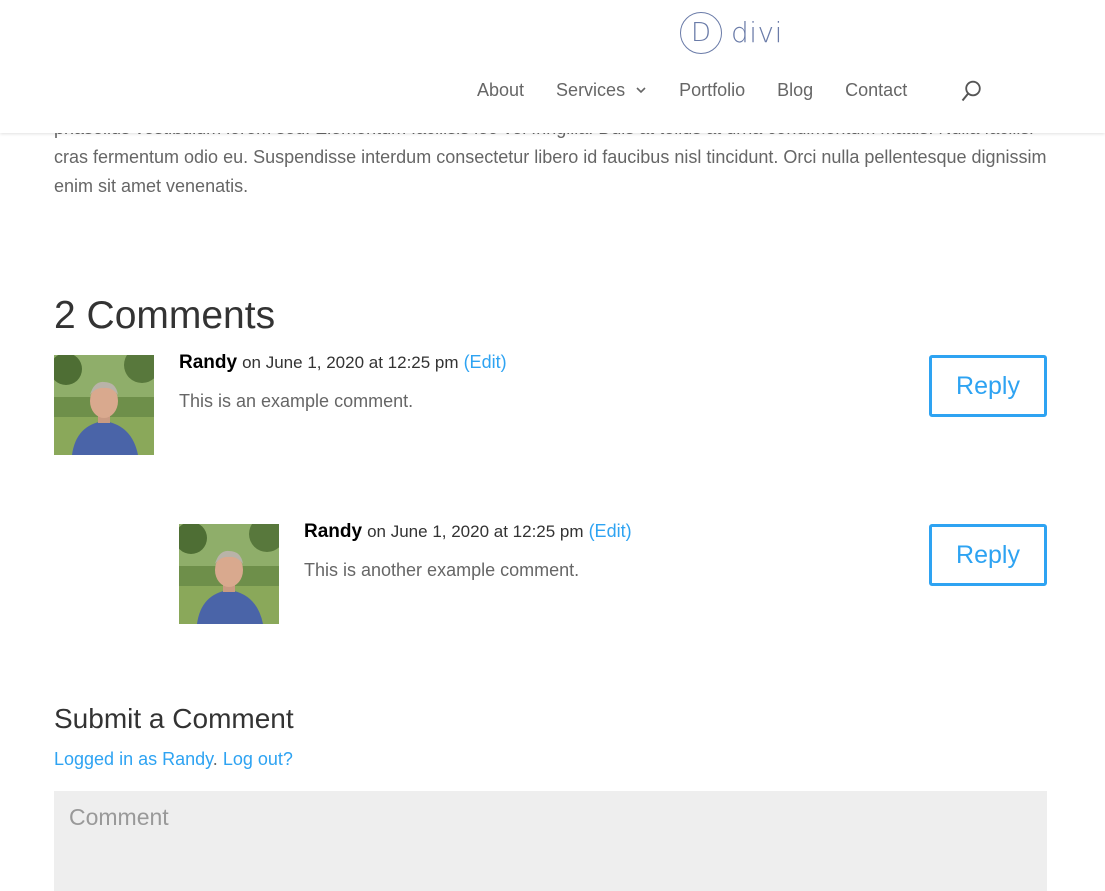  What do you see at coordinates (119, 817) in the screenshot?
I see `comment-placeholder: Comment` at bounding box center [119, 817].